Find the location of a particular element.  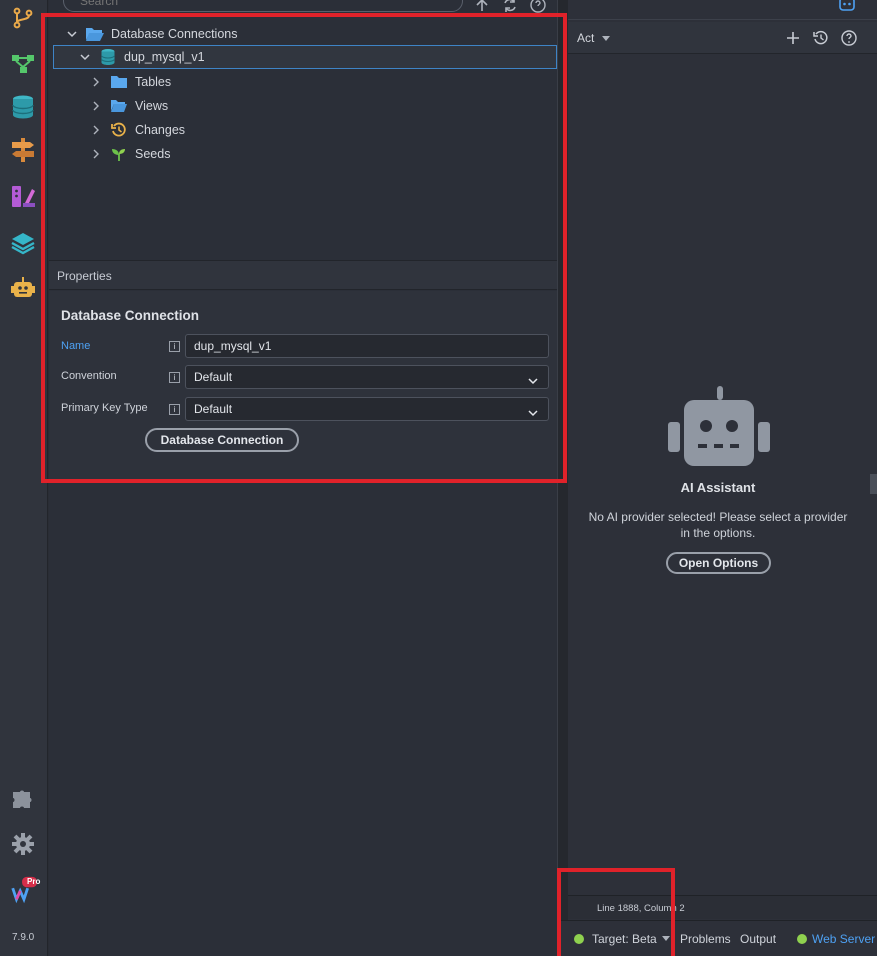

tree-item-label: Views is located at coordinates (152, 106).